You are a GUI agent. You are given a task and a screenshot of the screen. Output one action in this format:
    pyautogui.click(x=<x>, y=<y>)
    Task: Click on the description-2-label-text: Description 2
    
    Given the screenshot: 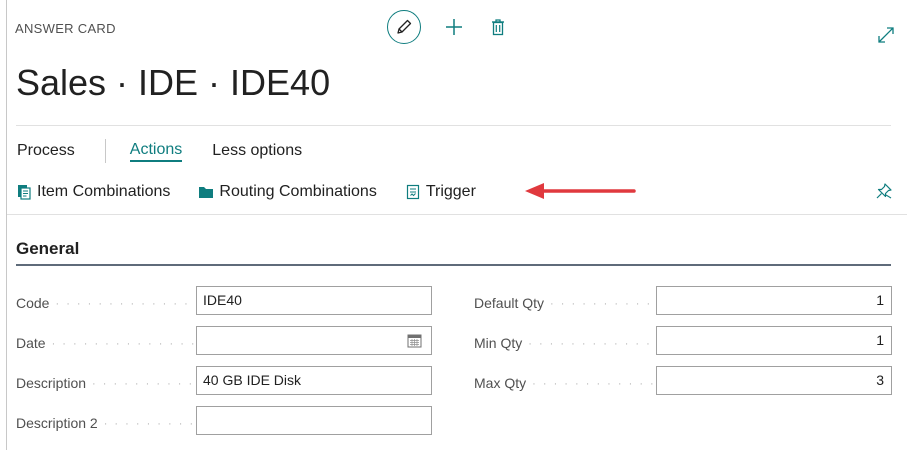 What is the action you would take?
    pyautogui.click(x=57, y=423)
    